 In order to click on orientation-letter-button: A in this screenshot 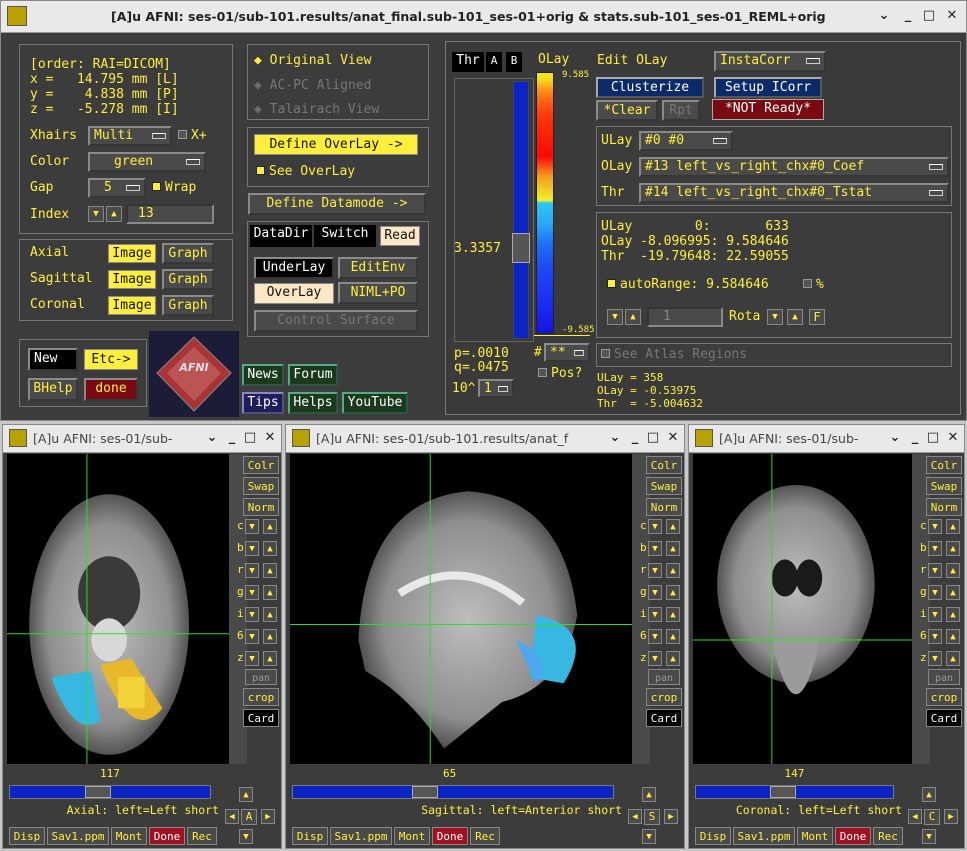, I will do `click(249, 817)`.